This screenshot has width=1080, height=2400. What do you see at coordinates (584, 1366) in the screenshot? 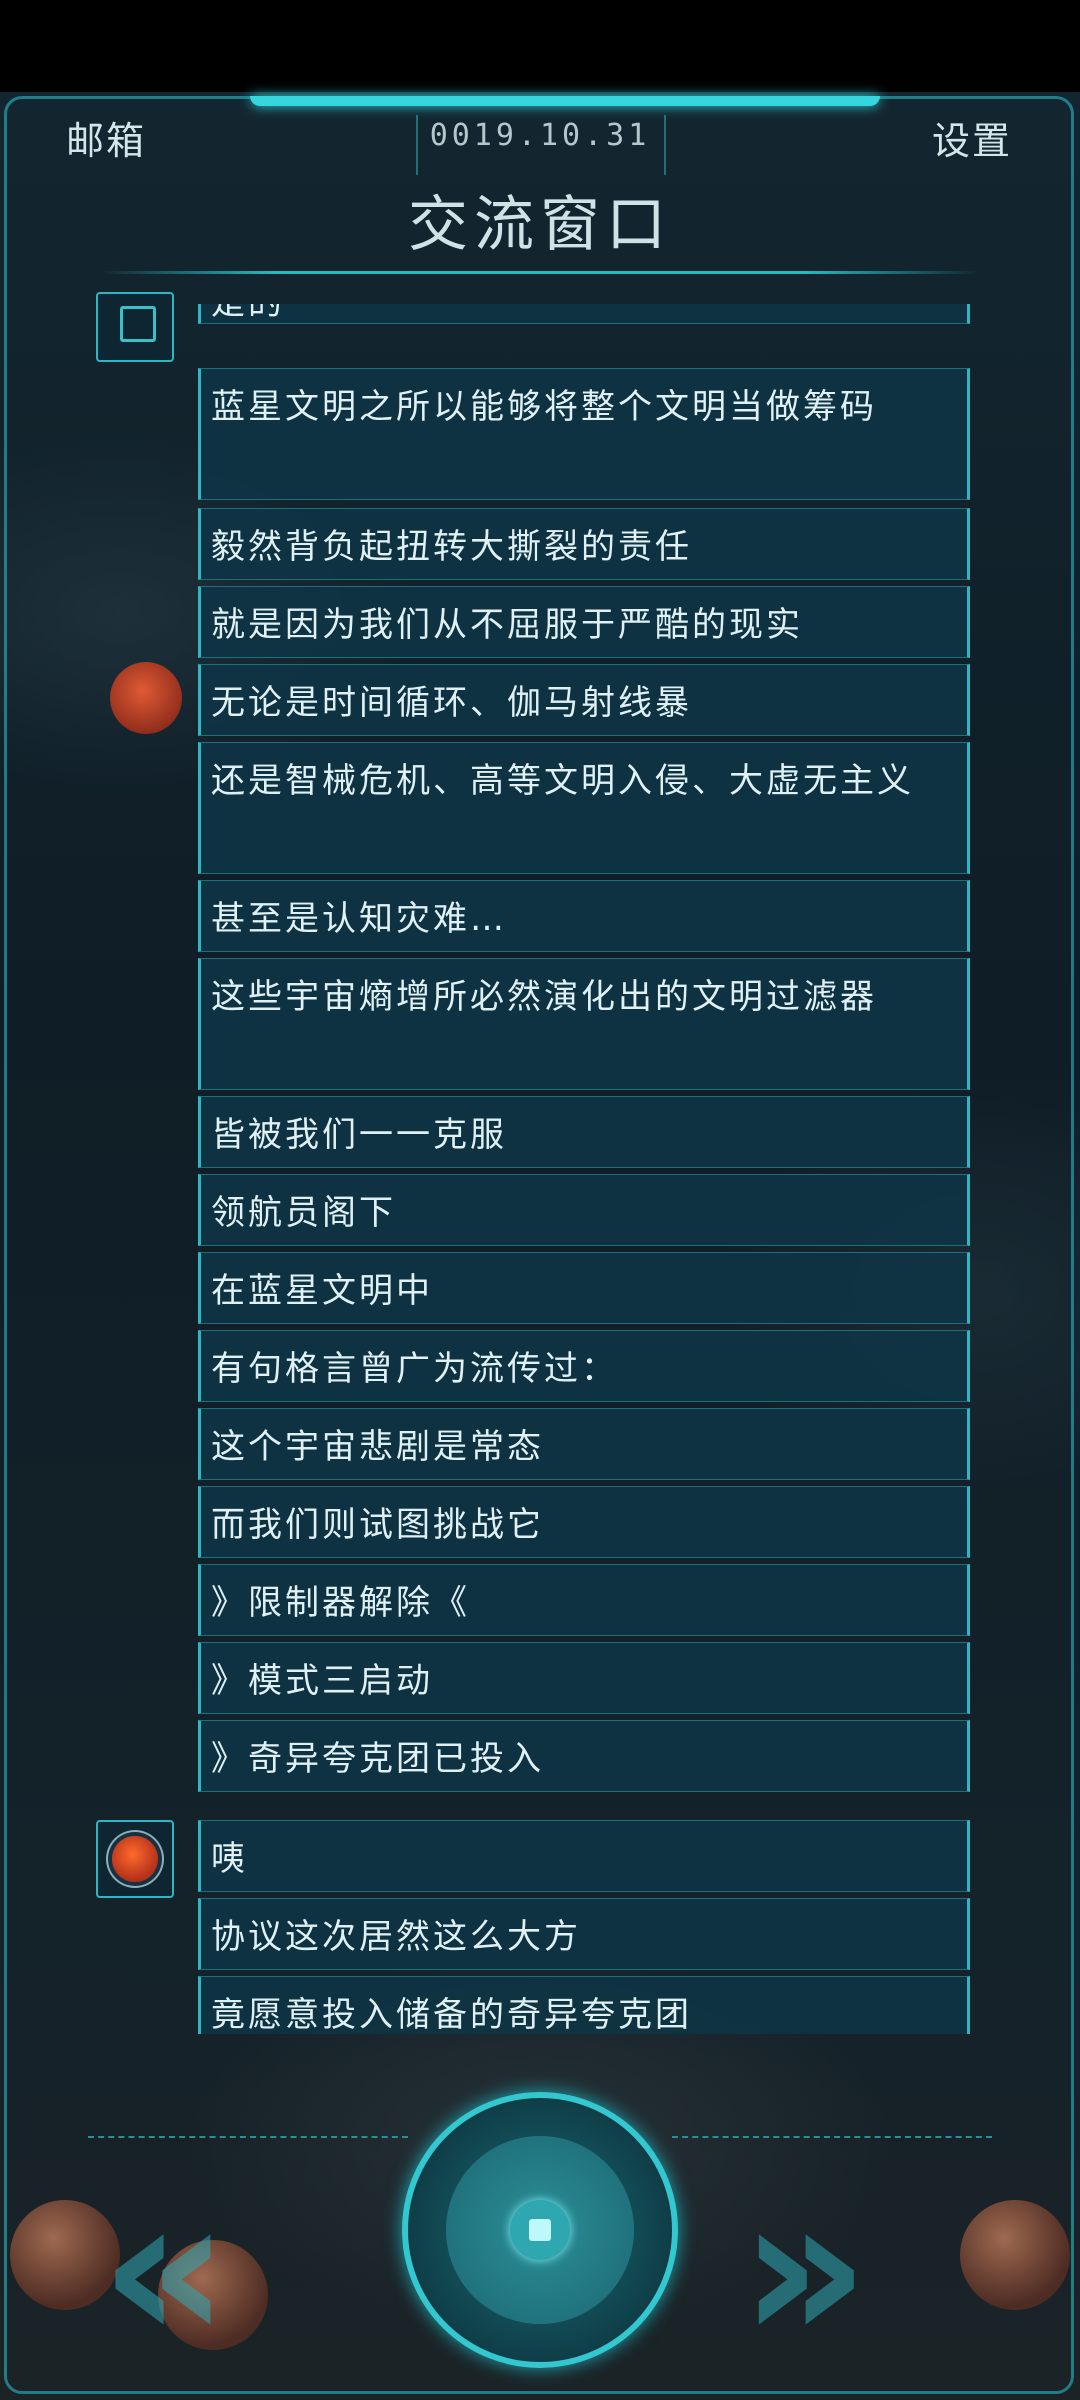
I see `chat-bubble: 有句格言曾广为流传过：` at bounding box center [584, 1366].